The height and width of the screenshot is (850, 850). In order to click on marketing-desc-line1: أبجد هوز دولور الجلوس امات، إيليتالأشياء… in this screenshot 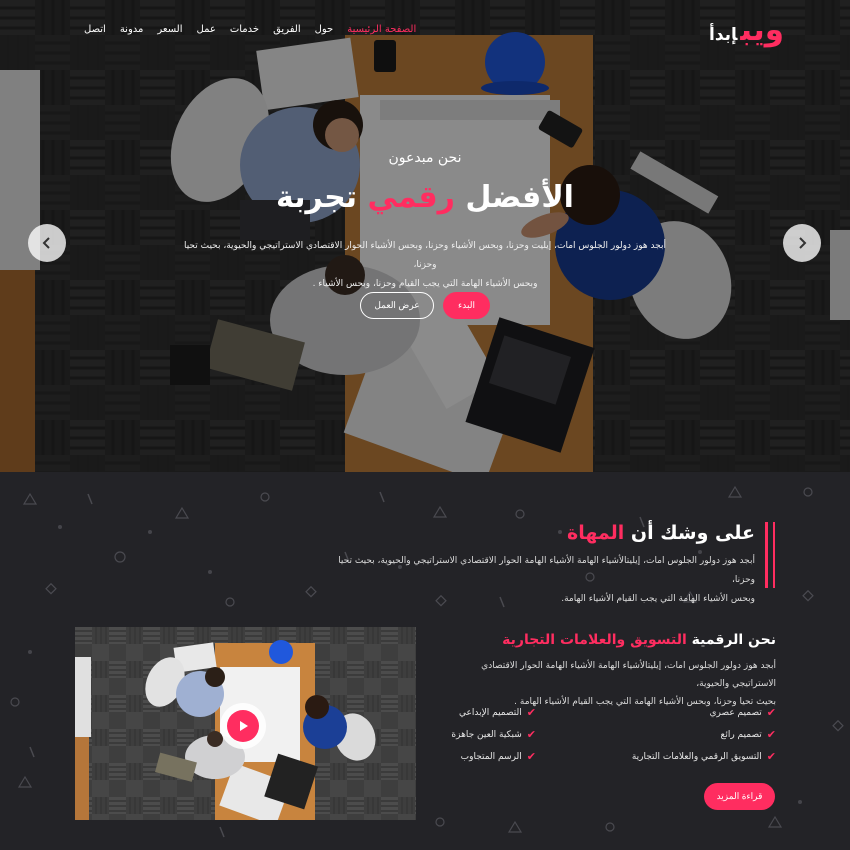, I will do `click(628, 675)`.